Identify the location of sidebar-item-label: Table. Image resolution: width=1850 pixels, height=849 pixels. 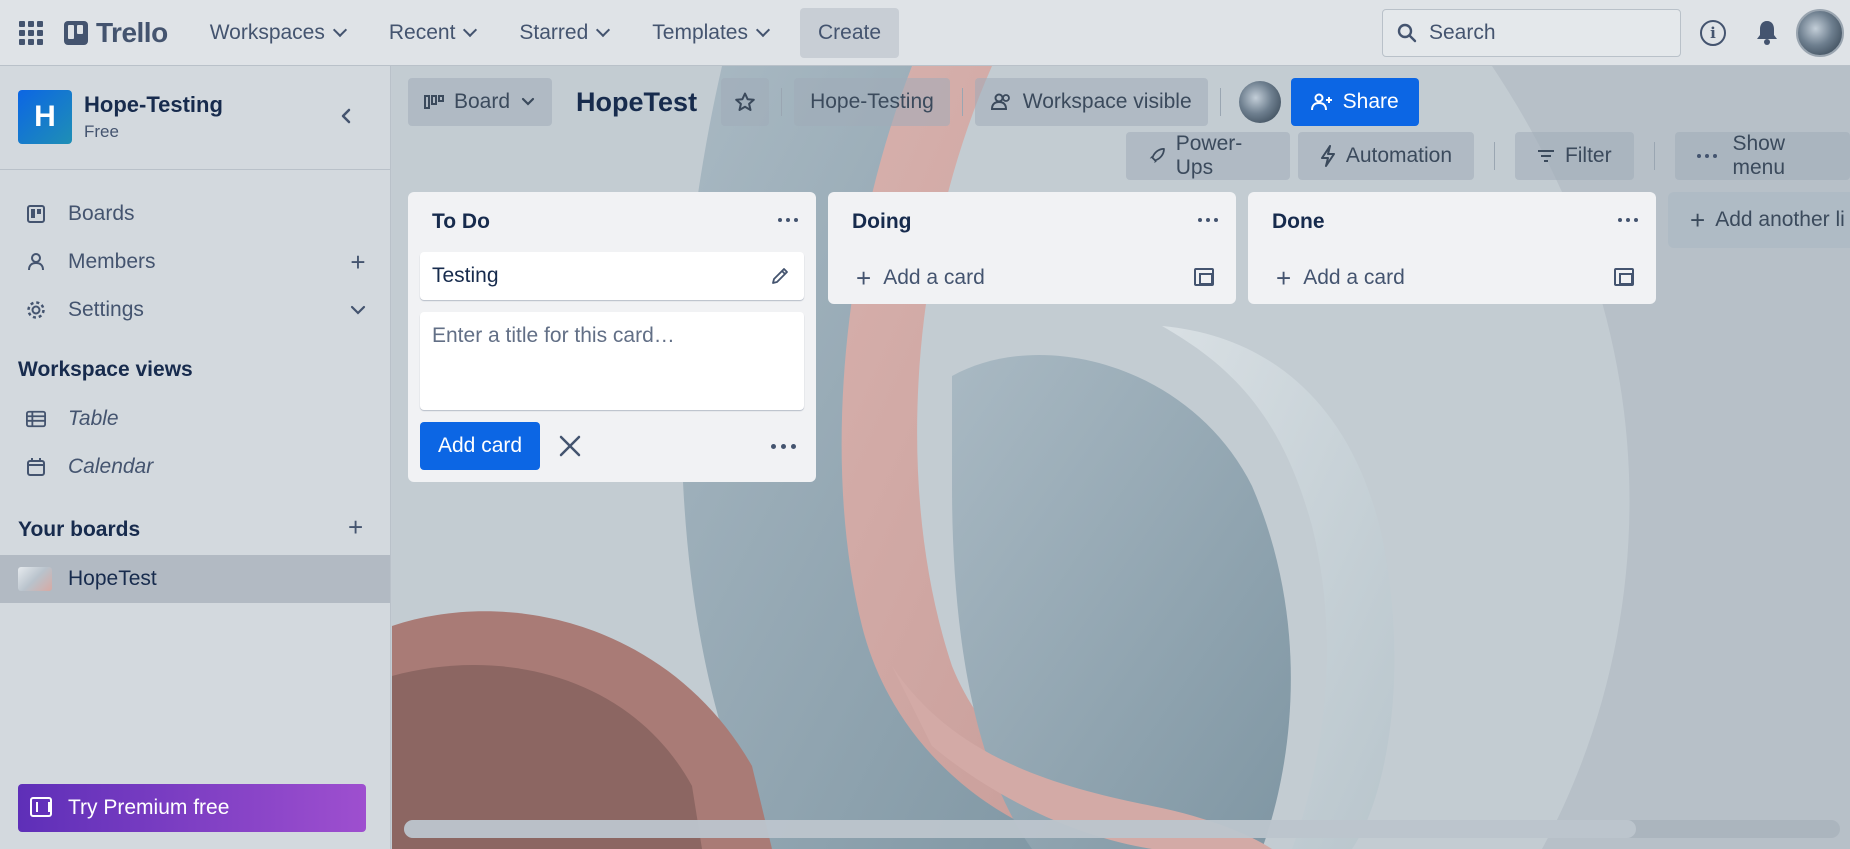
(93, 418).